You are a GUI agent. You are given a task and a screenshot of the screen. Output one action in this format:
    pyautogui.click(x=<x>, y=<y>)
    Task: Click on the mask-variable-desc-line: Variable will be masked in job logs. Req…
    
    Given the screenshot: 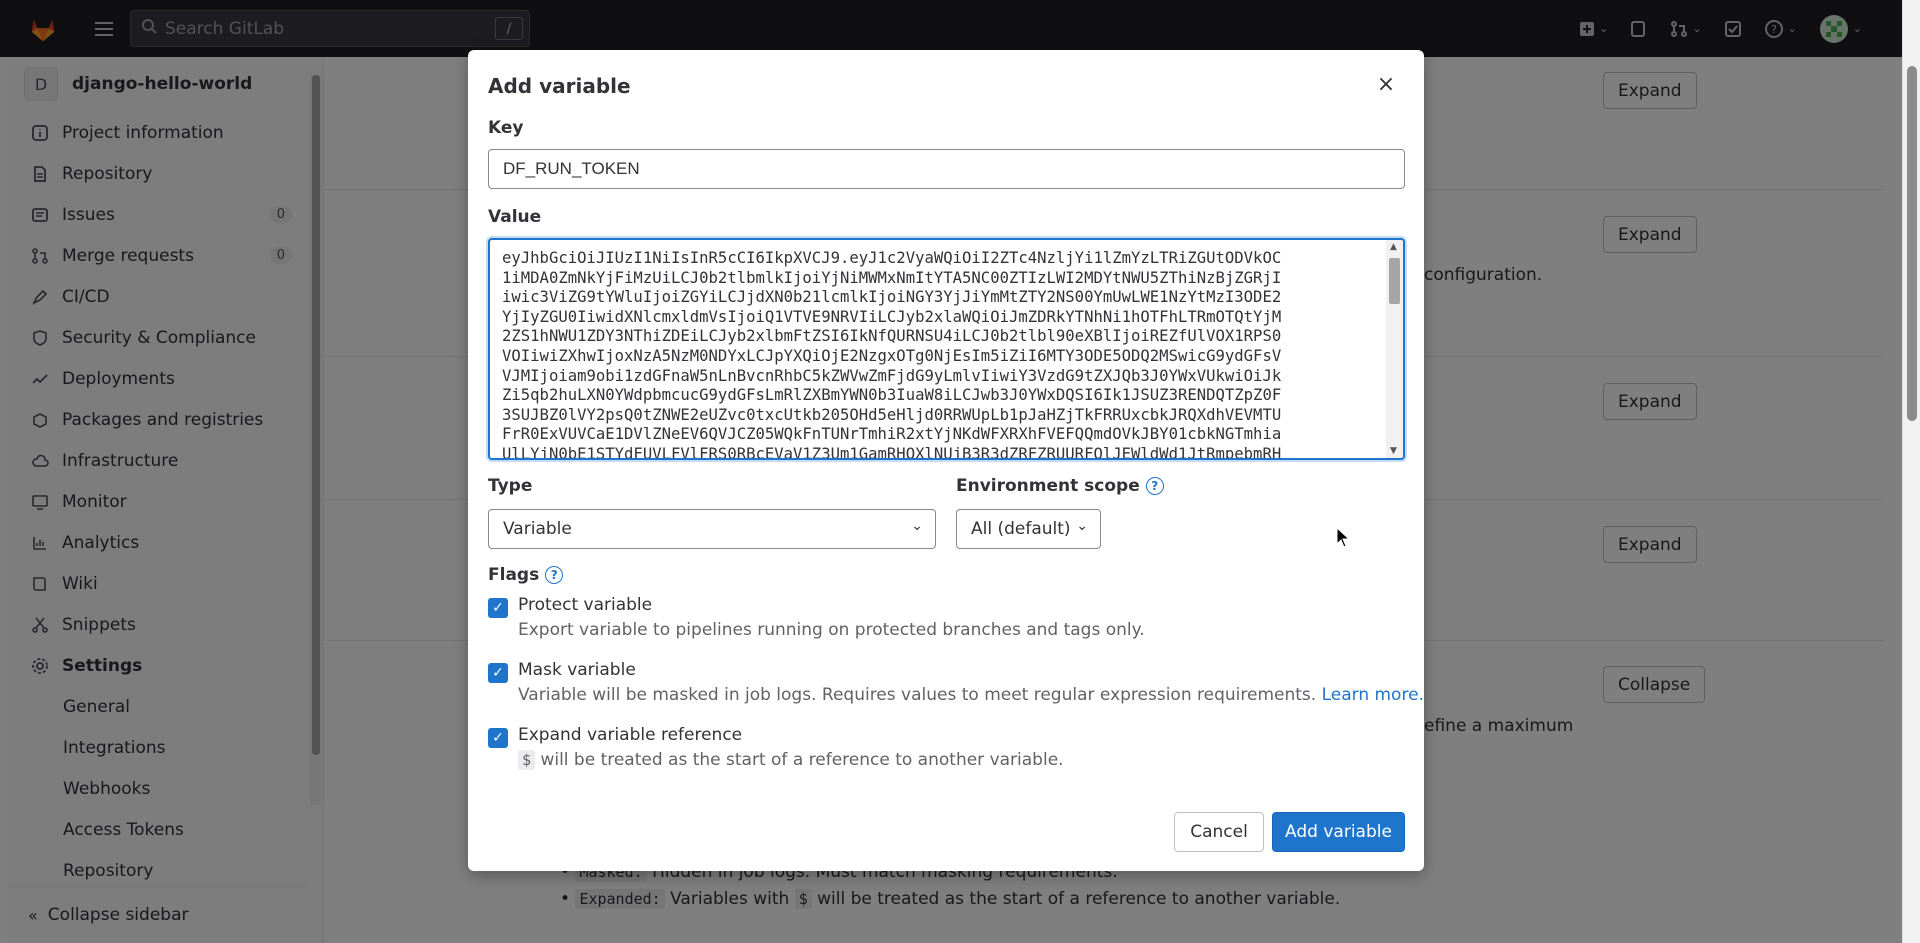 What is the action you would take?
    pyautogui.click(x=971, y=695)
    